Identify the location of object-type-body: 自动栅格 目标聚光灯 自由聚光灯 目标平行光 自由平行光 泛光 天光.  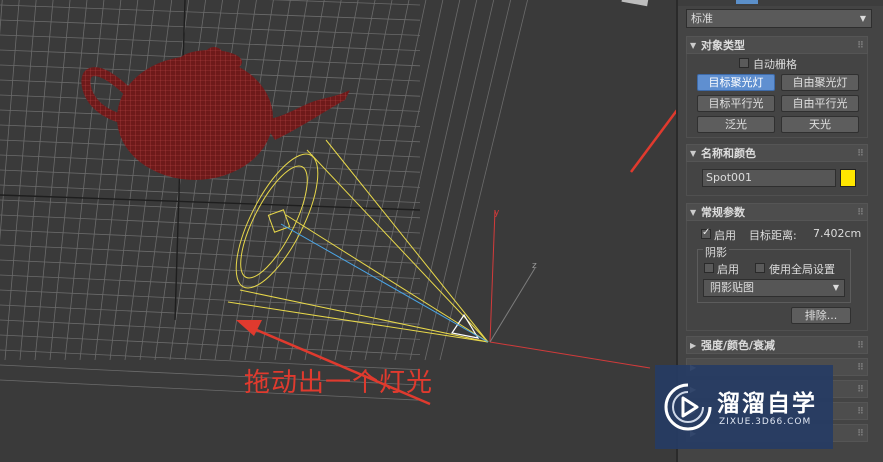
(777, 96).